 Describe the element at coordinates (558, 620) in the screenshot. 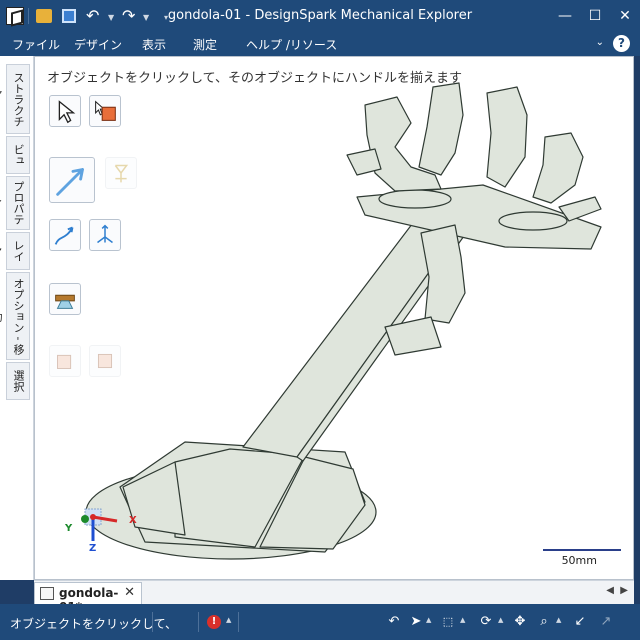

I see `zoom-dropdown-icon: ▲` at that location.